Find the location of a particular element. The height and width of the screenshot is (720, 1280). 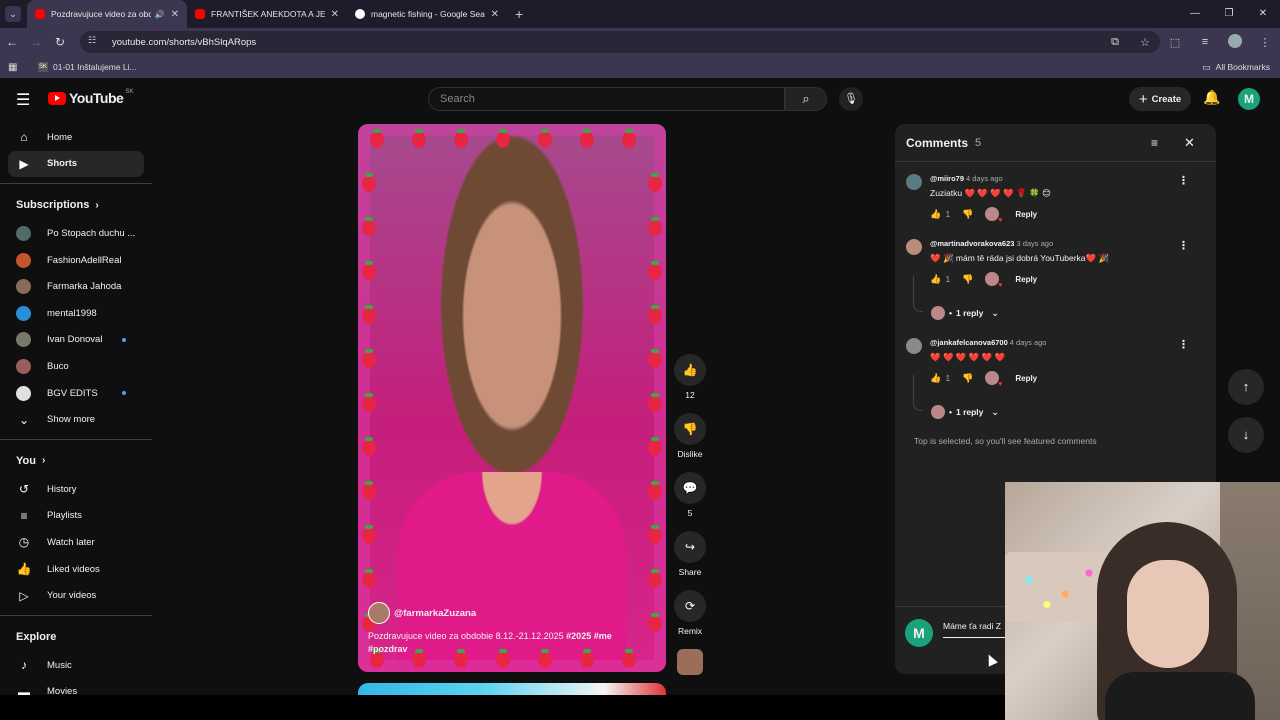

sidebar-item-history: ↺ History is located at coordinates (72, 489).